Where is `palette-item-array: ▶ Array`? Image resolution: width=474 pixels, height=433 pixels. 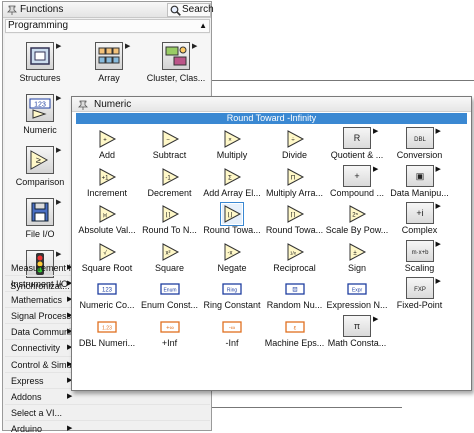 palette-item-array: ▶ Array is located at coordinates (109, 64).